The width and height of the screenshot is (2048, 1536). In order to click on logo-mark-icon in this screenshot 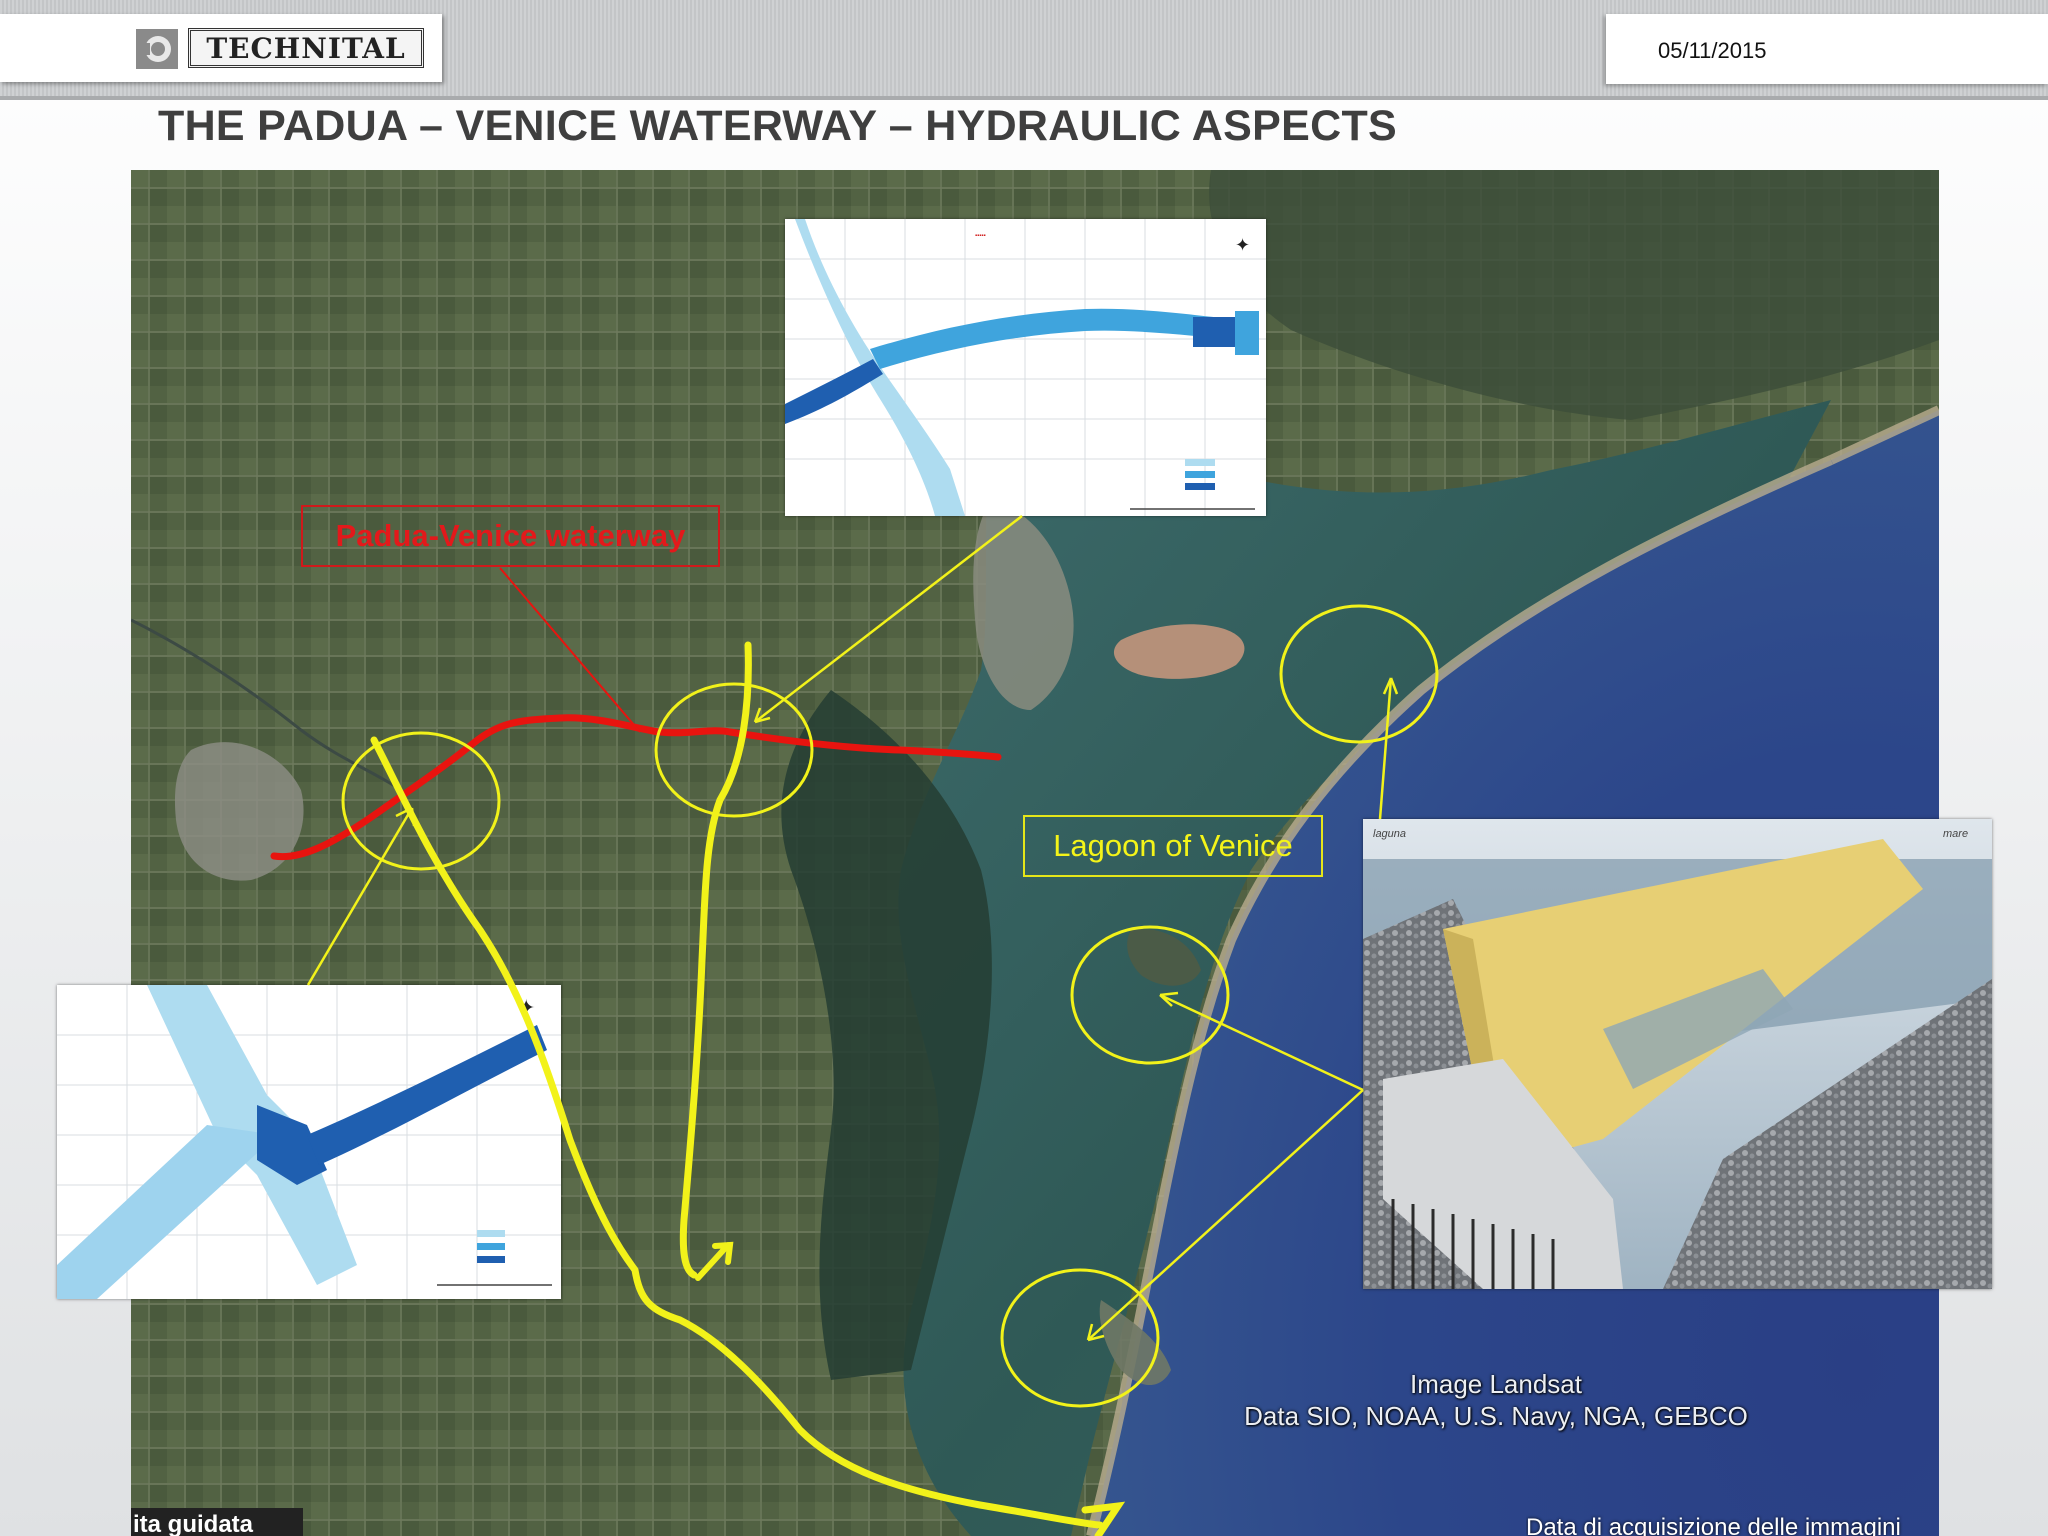, I will do `click(157, 49)`.